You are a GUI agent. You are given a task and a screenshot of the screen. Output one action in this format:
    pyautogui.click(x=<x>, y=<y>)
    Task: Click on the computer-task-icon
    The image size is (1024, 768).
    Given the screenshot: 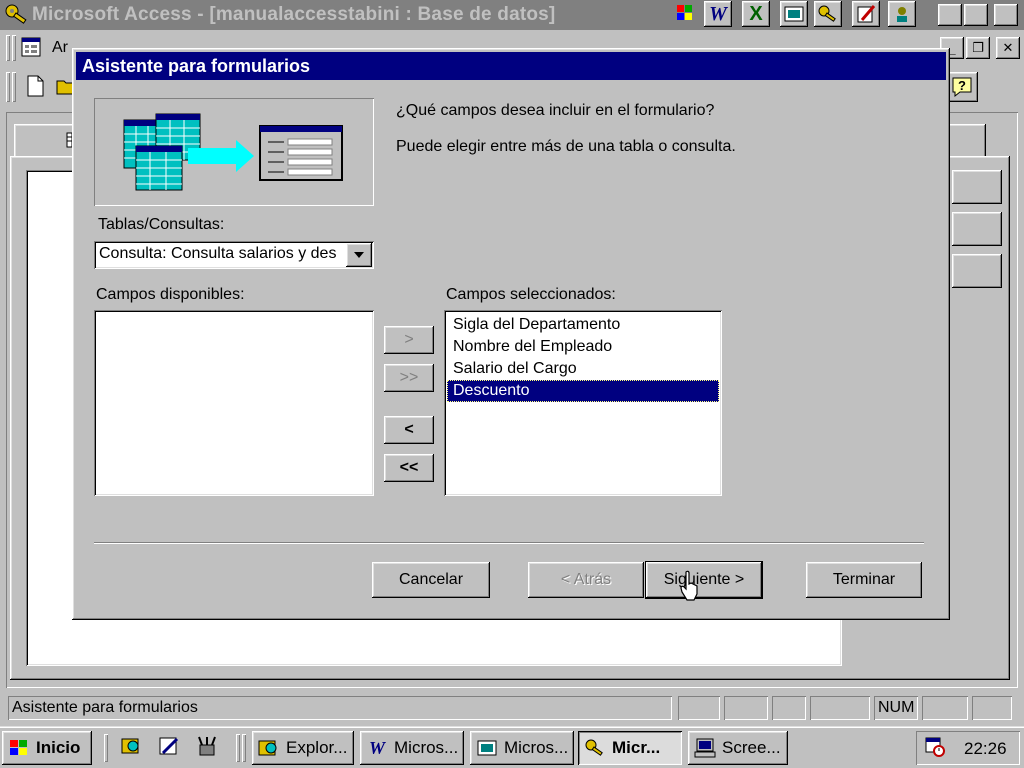 What is the action you would take?
    pyautogui.click(x=705, y=748)
    